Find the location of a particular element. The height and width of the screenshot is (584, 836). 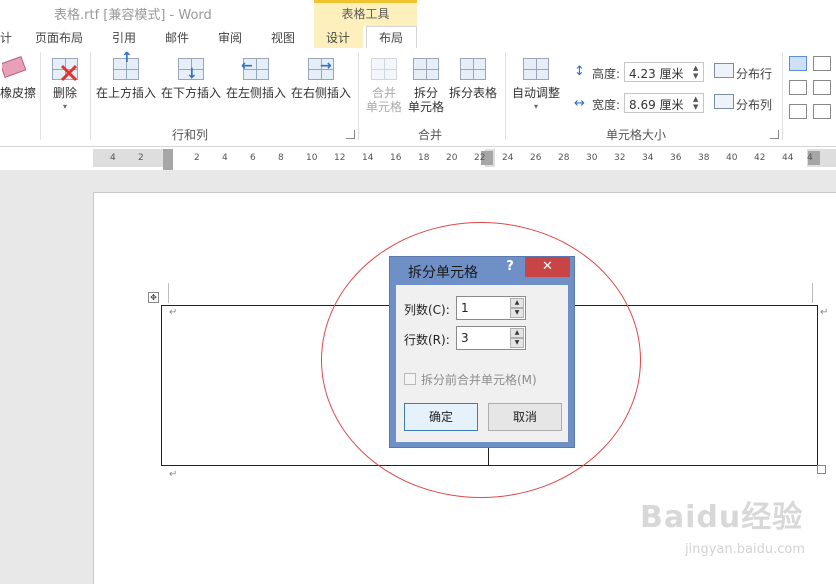

autofit-icon is located at coordinates (536, 69).